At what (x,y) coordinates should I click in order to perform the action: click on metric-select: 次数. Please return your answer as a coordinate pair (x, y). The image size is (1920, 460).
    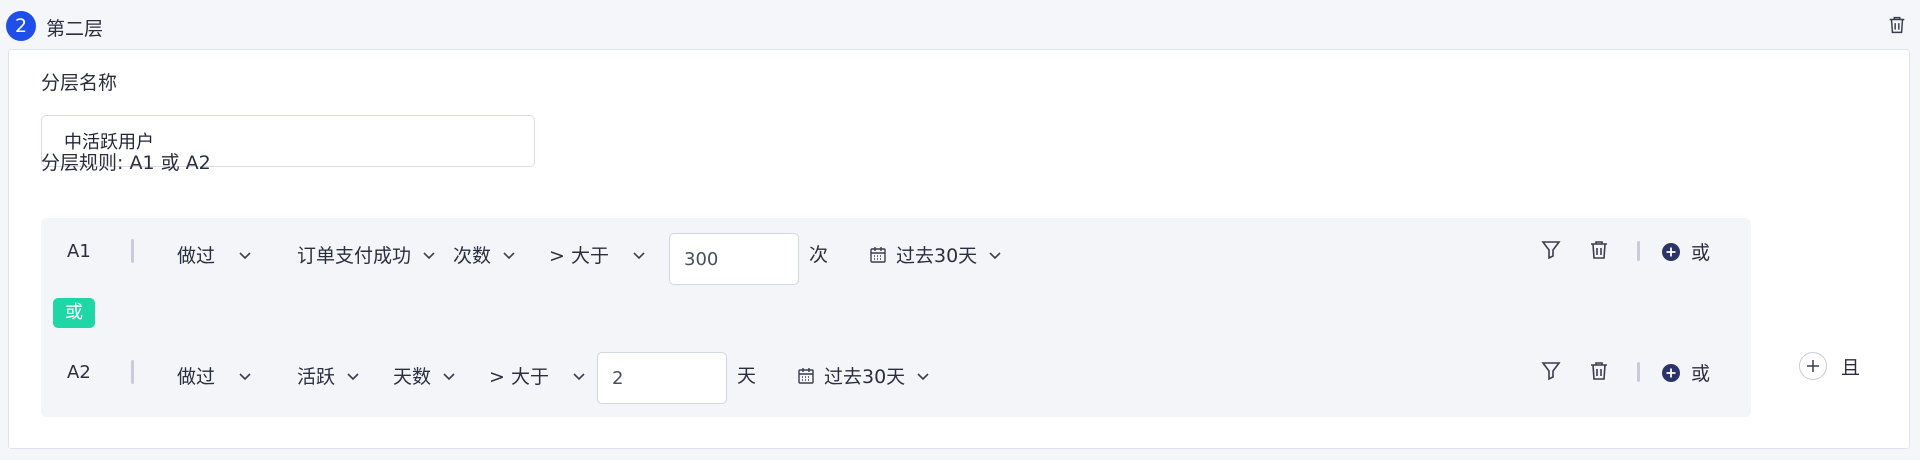
    Looking at the image, I should click on (485, 254).